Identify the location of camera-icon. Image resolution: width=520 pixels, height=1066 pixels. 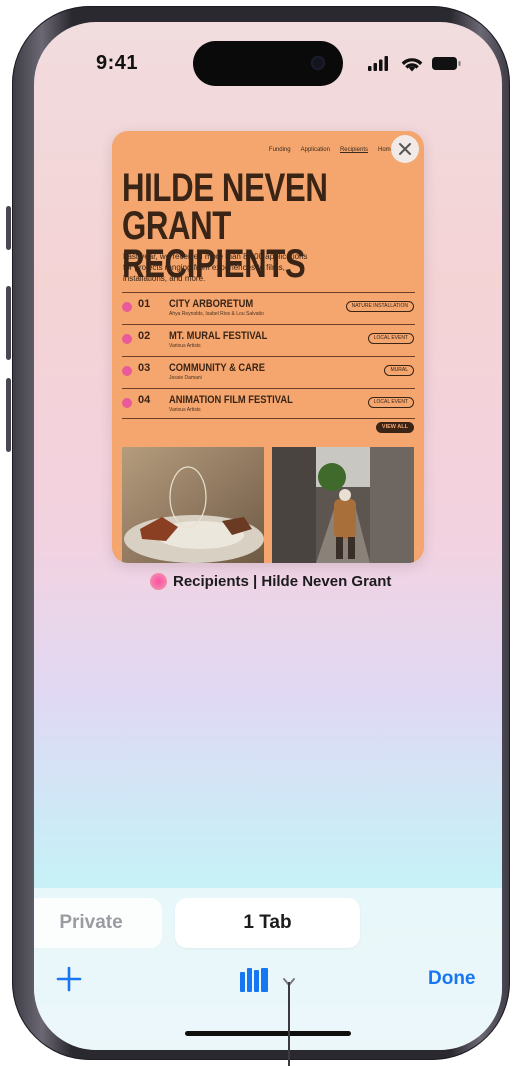
(318, 63).